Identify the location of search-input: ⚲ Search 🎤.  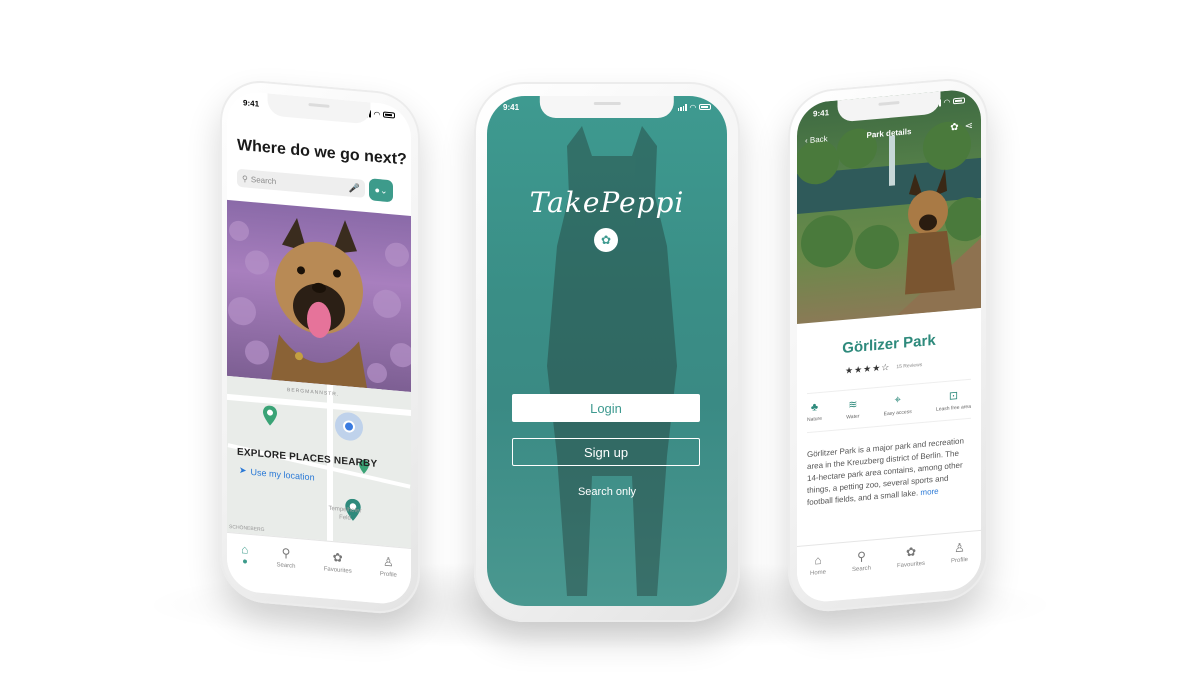
(301, 183).